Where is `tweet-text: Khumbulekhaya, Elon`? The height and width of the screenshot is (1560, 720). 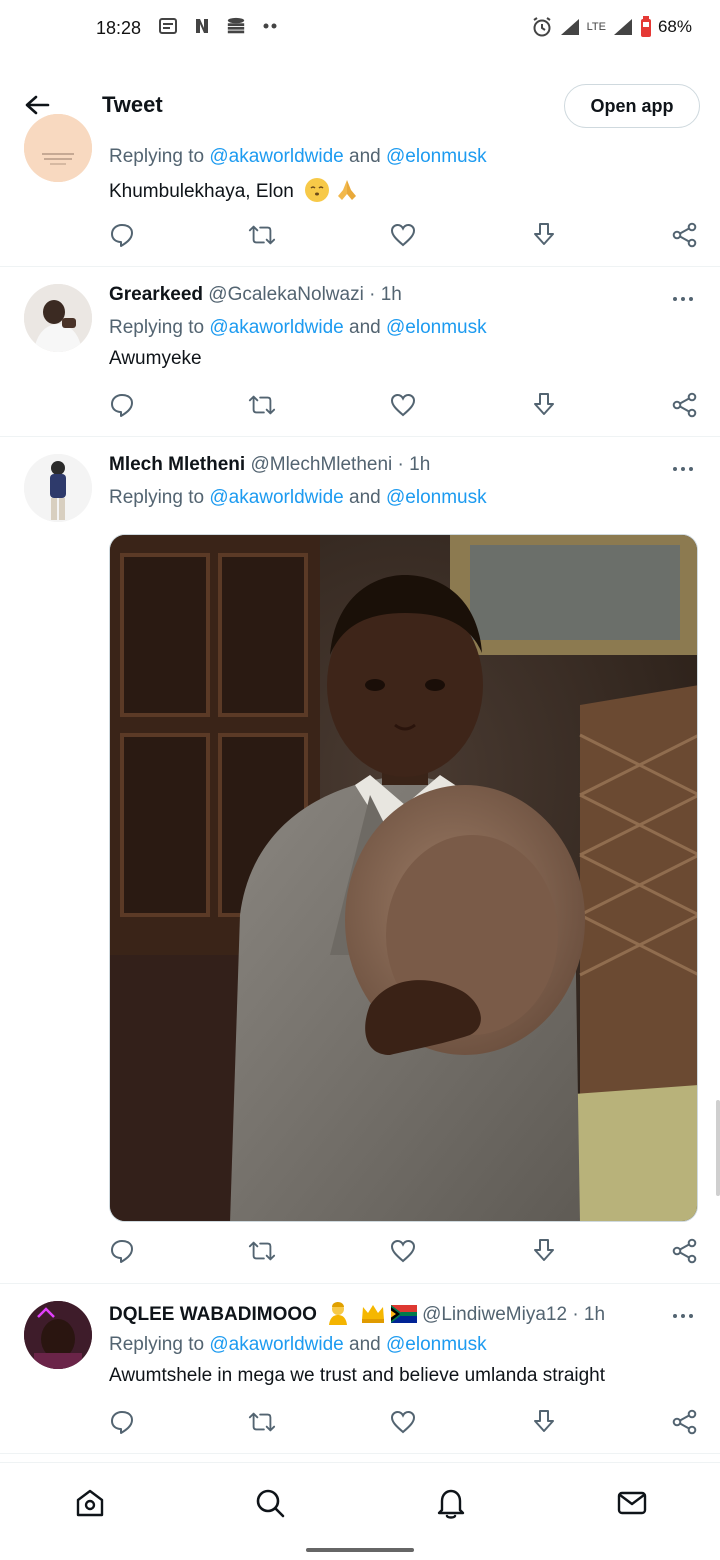
tweet-text: Khumbulekhaya, Elon is located at coordinates (233, 190).